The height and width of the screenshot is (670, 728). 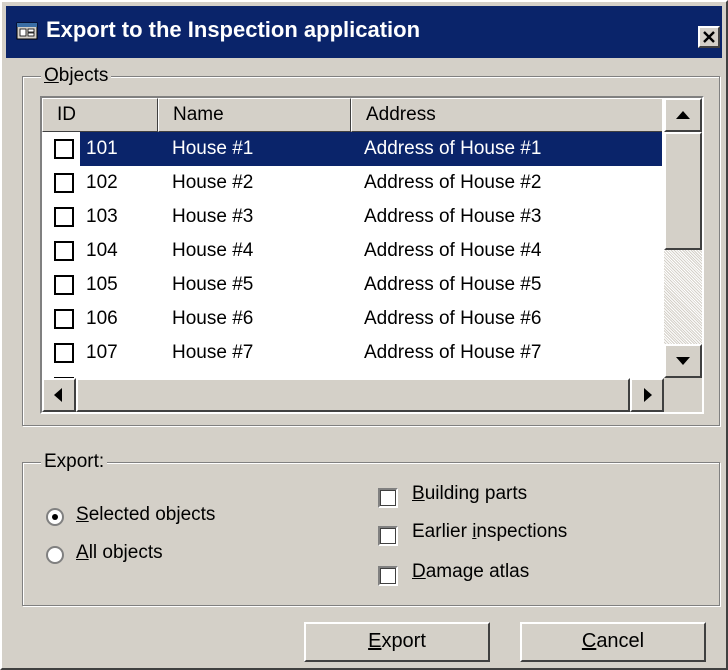 What do you see at coordinates (213, 250) in the screenshot?
I see `row-name: House #4` at bounding box center [213, 250].